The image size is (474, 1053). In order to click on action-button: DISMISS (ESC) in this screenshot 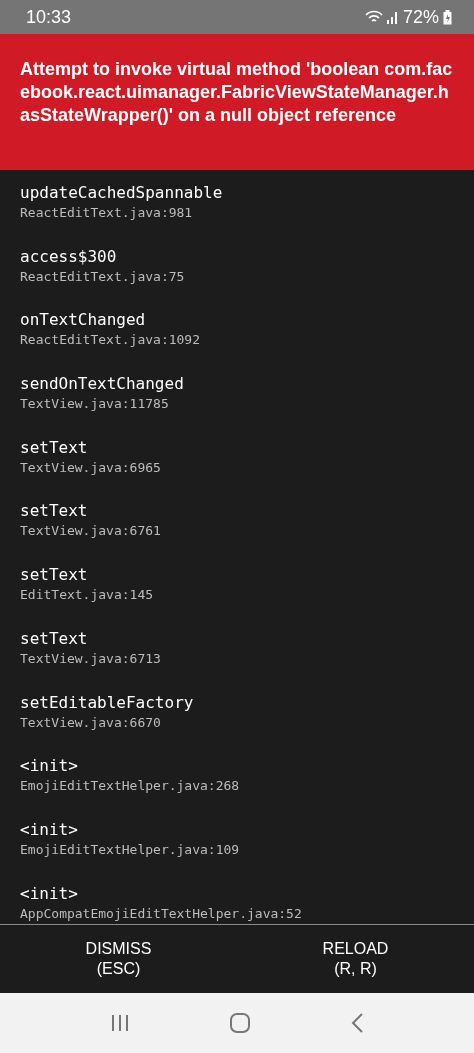, I will do `click(118, 959)`.